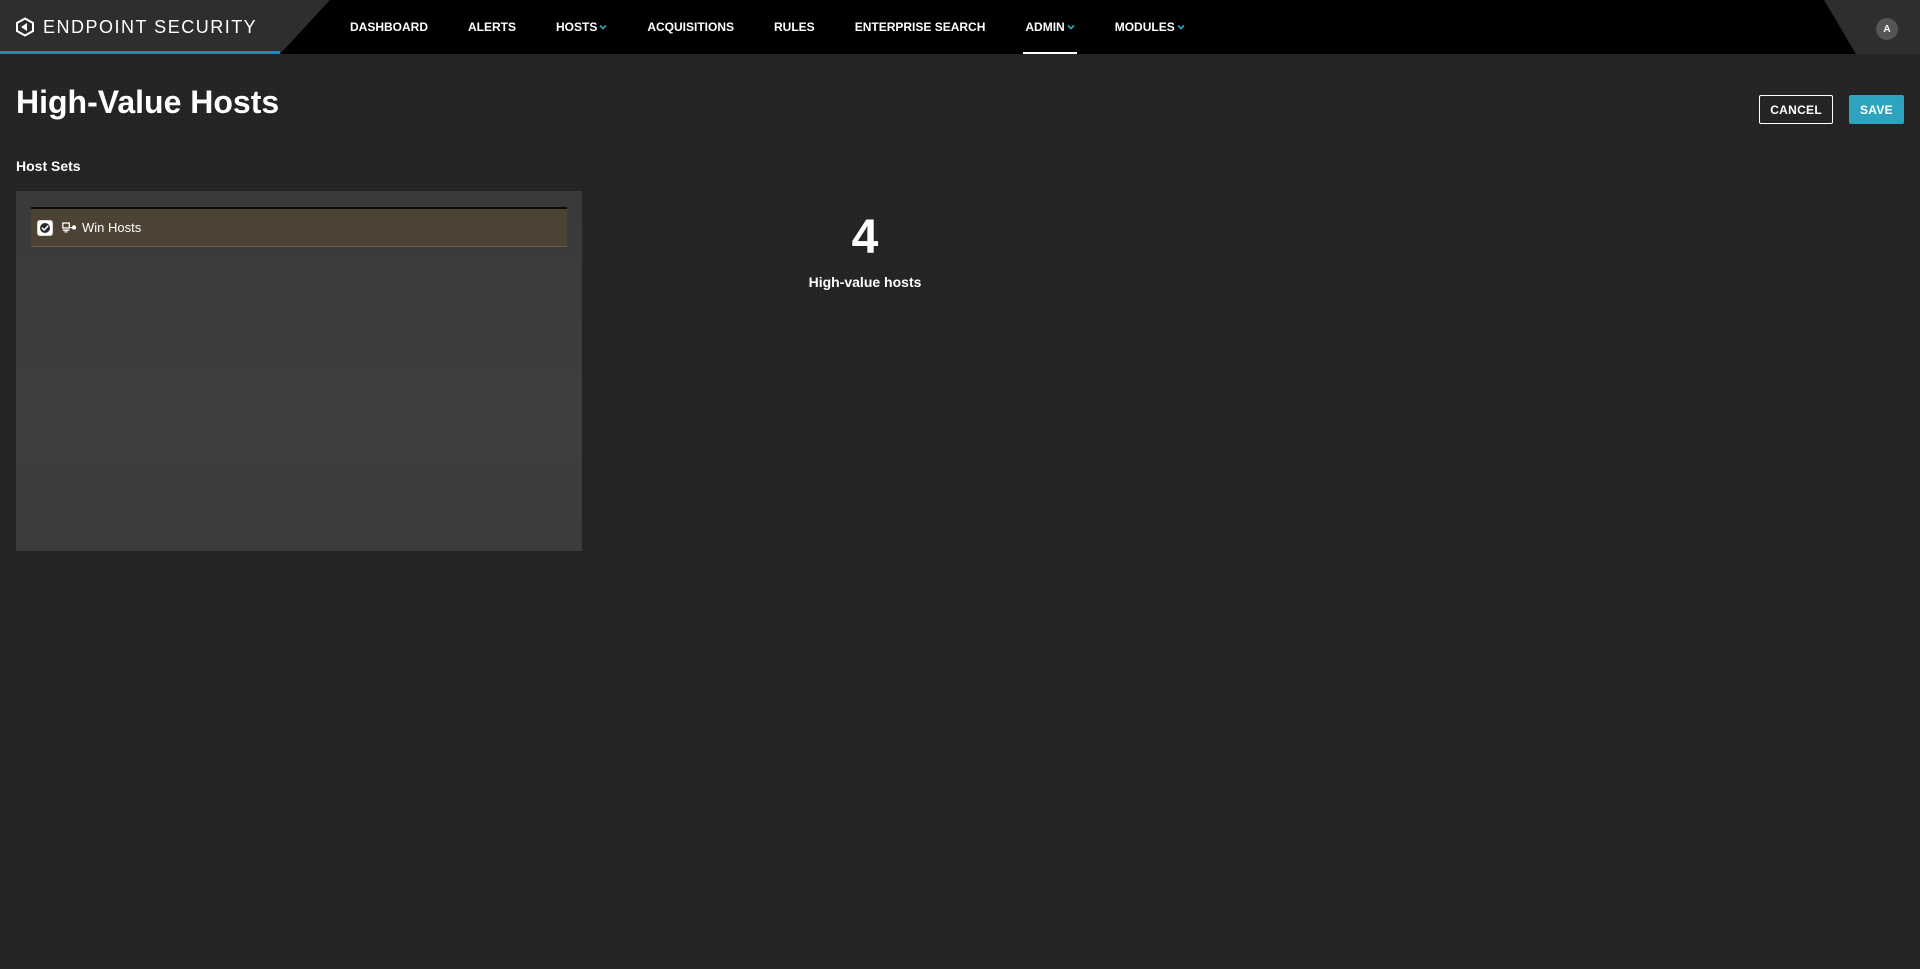 The image size is (1920, 969). What do you see at coordinates (25, 27) in the screenshot?
I see `fireeye-logo-icon` at bounding box center [25, 27].